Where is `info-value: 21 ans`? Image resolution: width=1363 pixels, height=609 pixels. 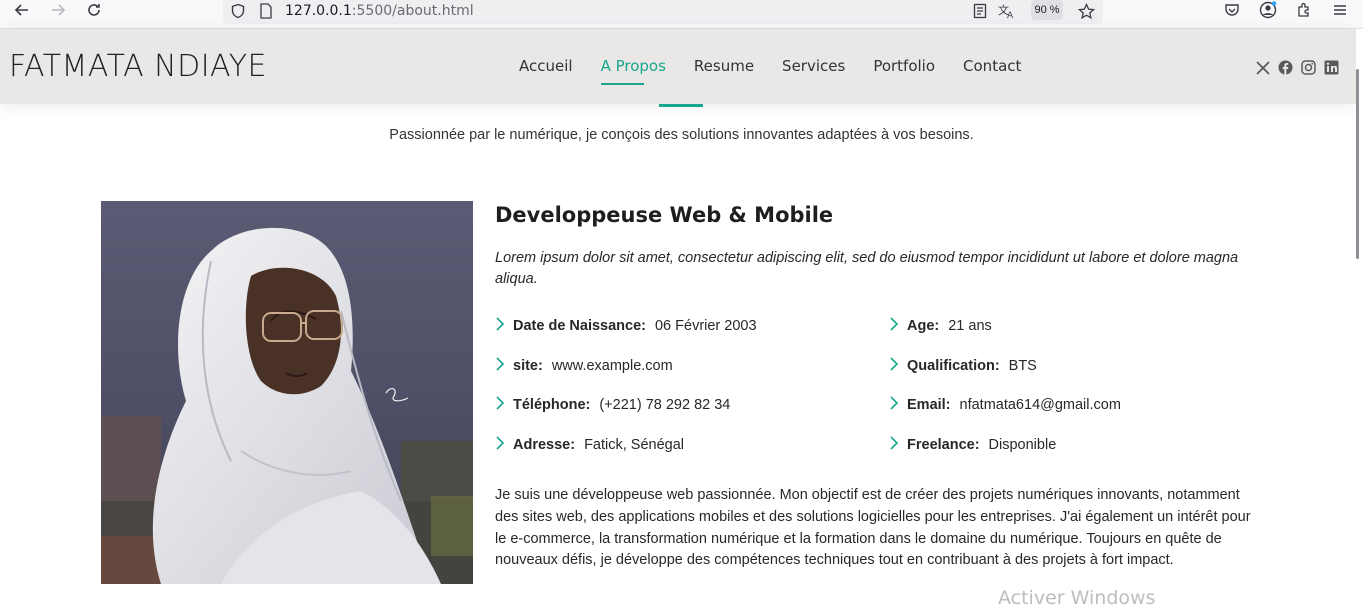 info-value: 21 ans is located at coordinates (970, 326).